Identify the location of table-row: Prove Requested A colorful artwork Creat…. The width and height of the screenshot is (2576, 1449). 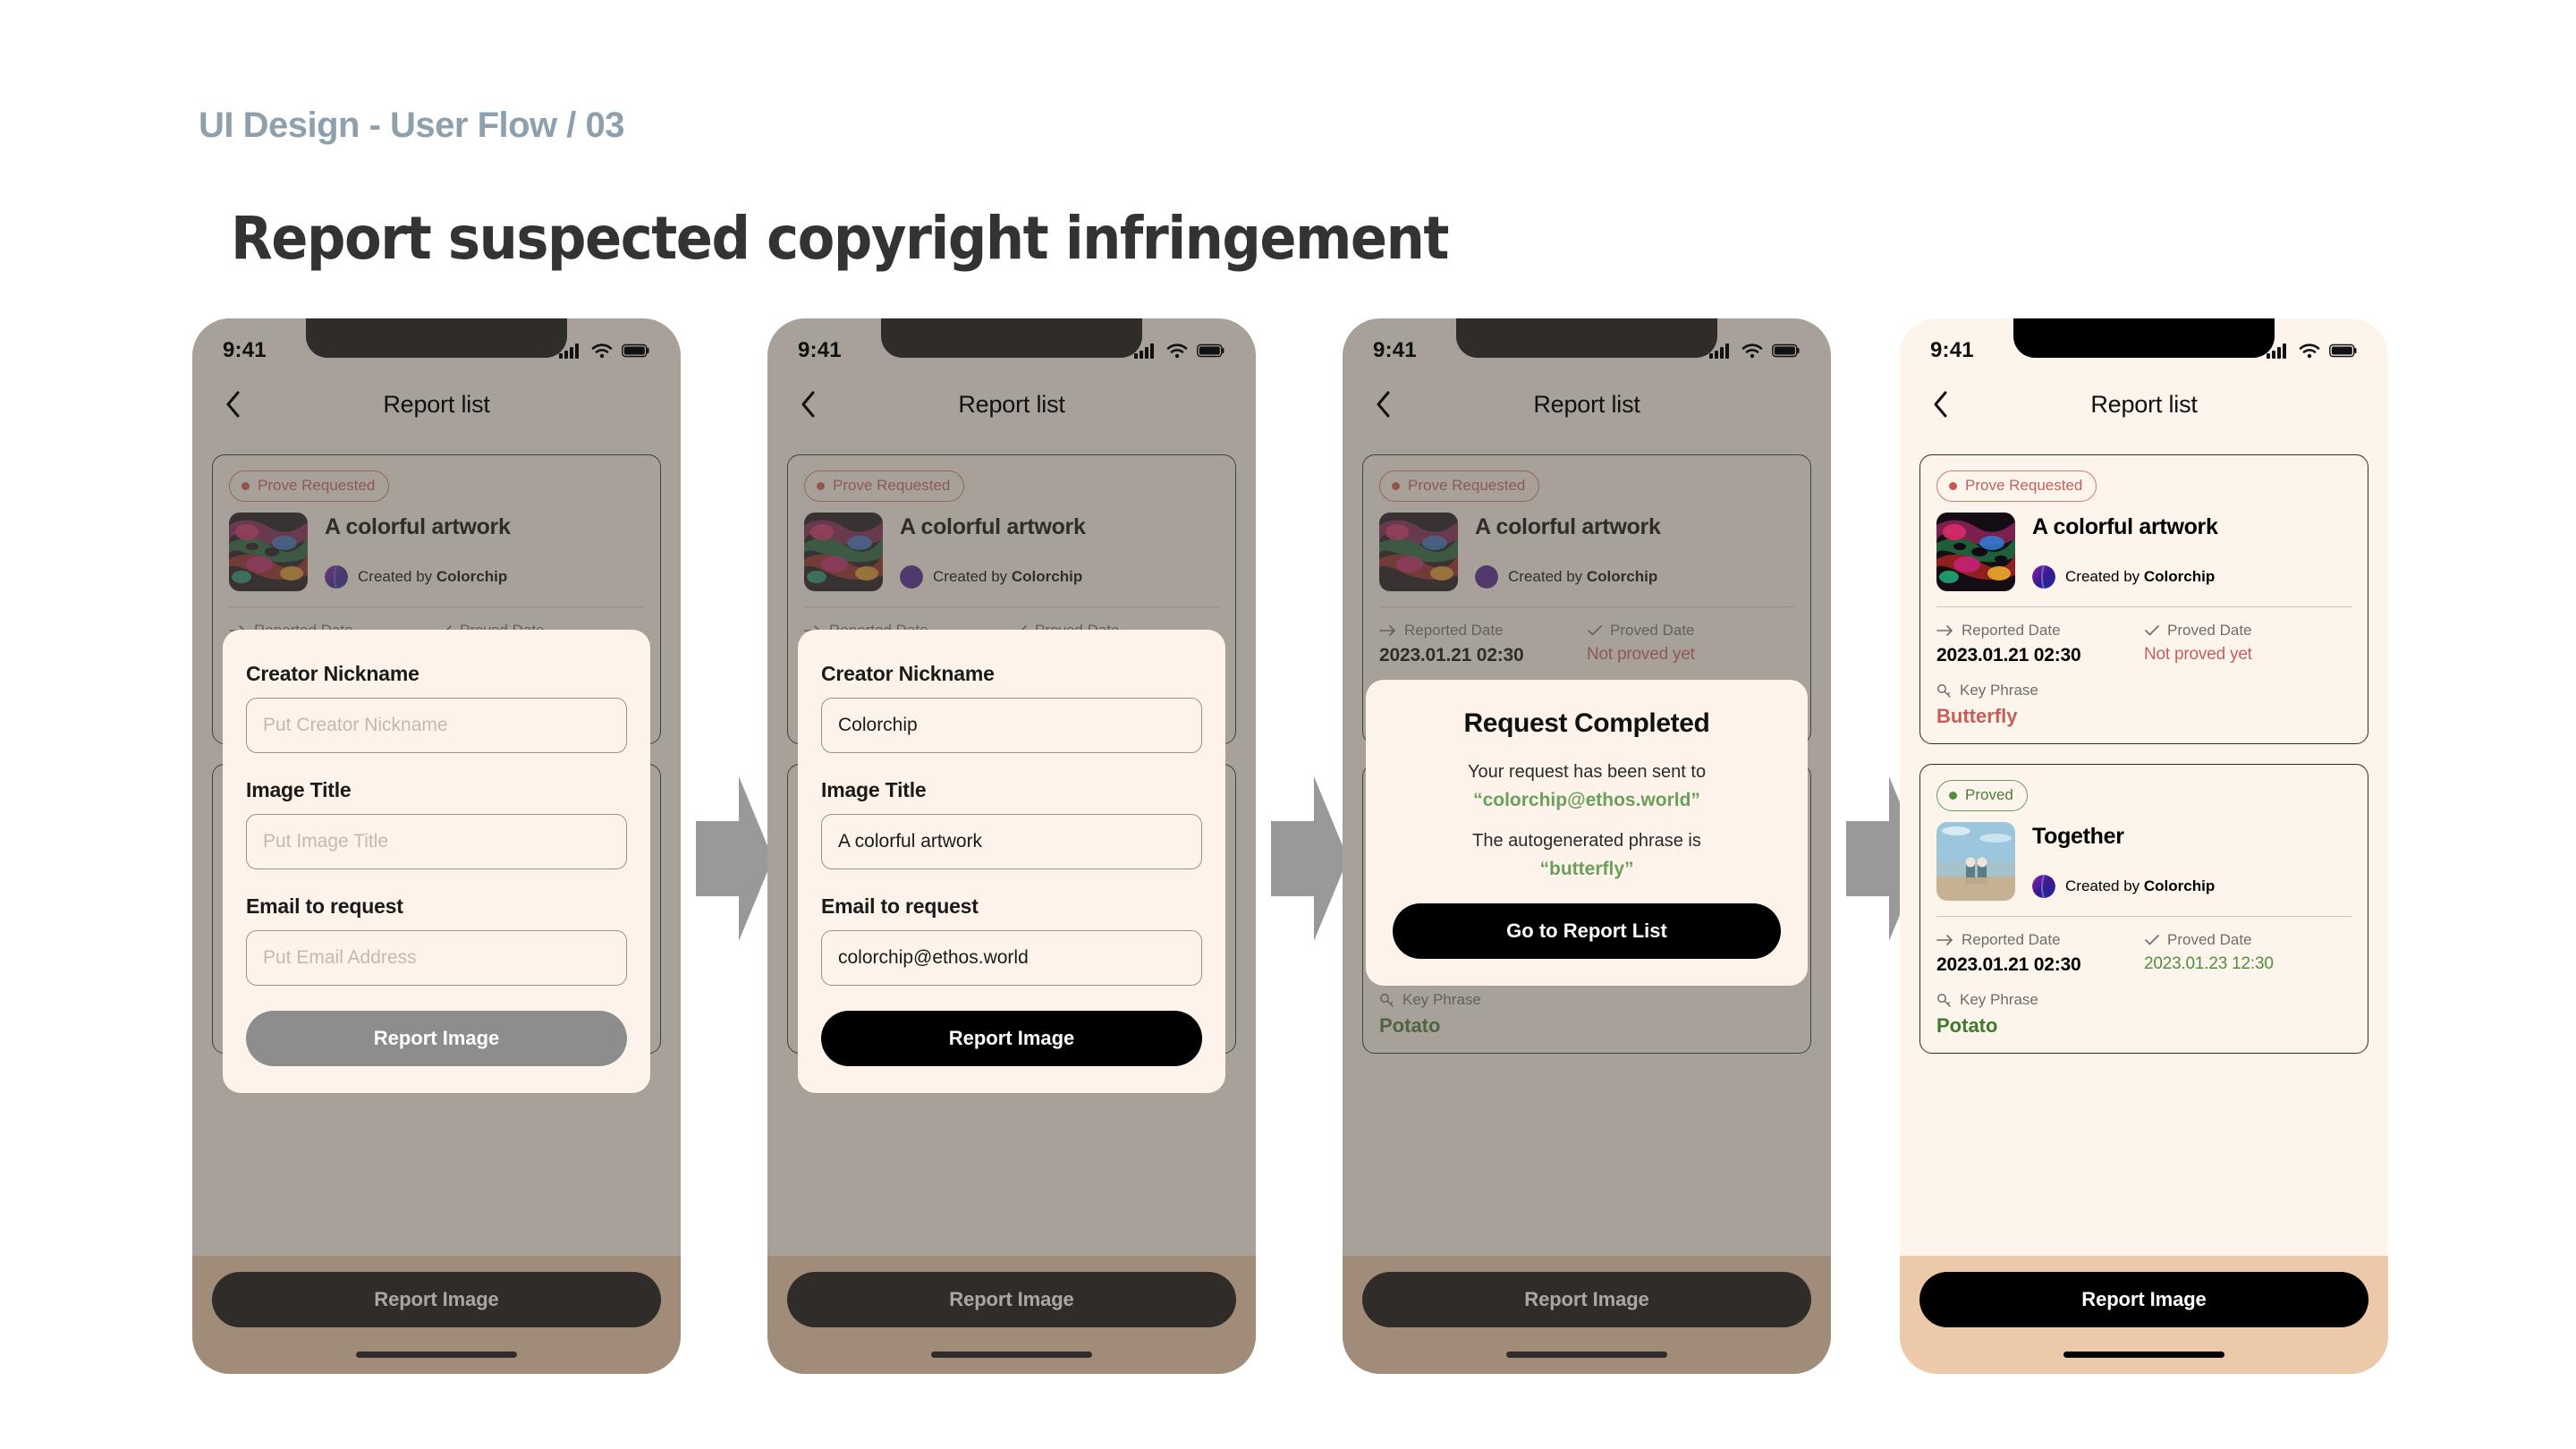
(2143, 599).